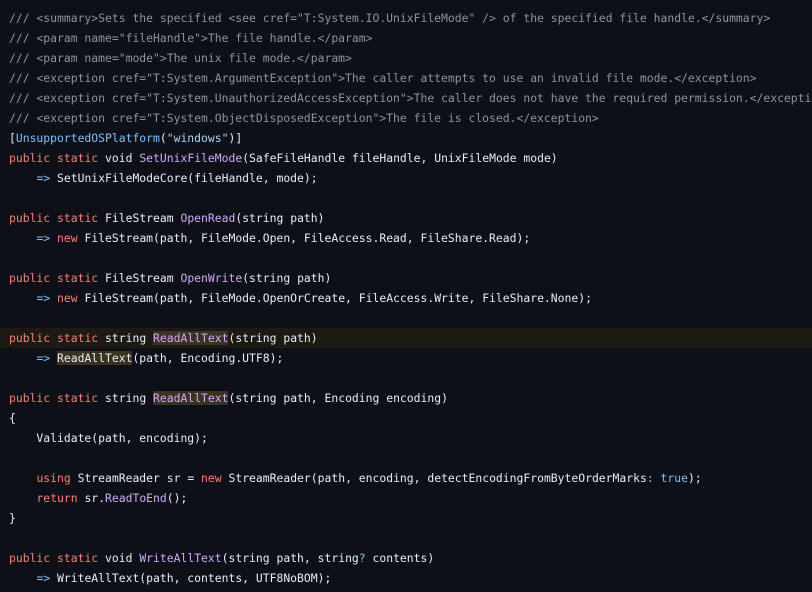 This screenshot has height=592, width=812. What do you see at coordinates (235, 138) in the screenshot?
I see `code-token: )]` at bounding box center [235, 138].